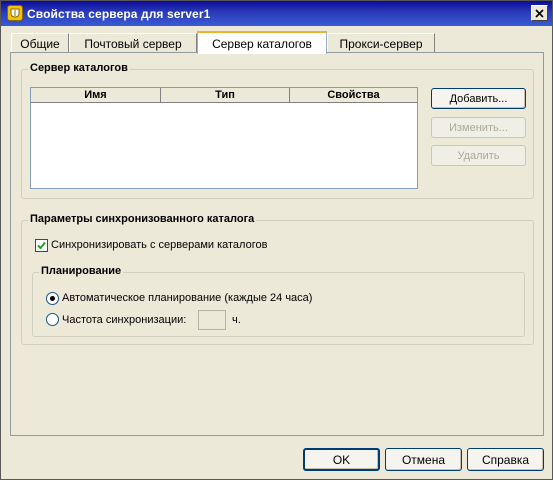 This screenshot has width=553, height=480. Describe the element at coordinates (159, 245) in the screenshot. I see `sync-checkbox-label: Синхронизировать с серверами каталогов` at that location.